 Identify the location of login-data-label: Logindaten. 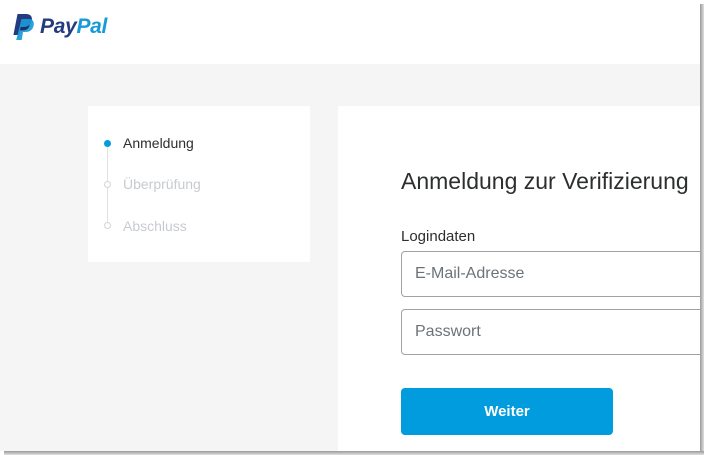
(438, 236).